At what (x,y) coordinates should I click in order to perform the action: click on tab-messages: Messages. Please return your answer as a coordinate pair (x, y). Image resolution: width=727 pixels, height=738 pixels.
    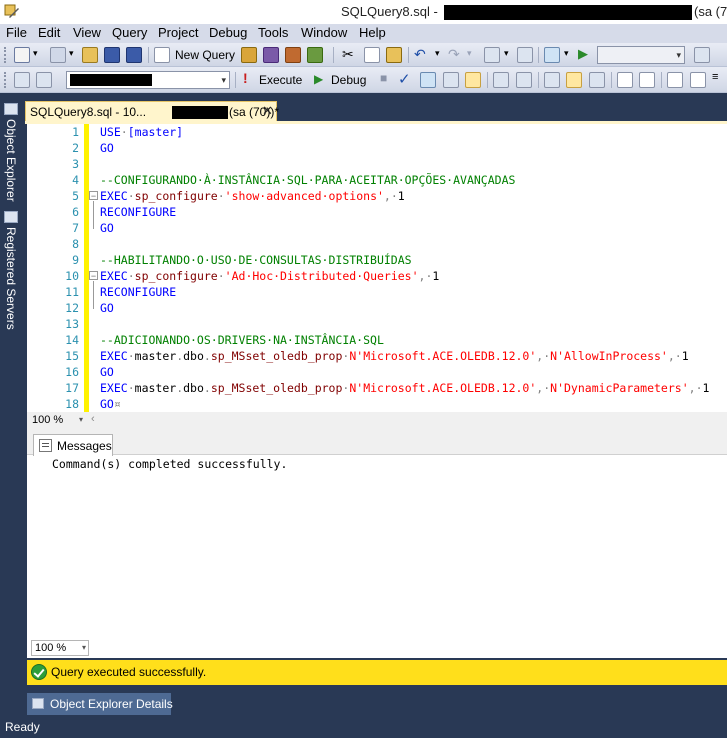
    Looking at the image, I should click on (73, 445).